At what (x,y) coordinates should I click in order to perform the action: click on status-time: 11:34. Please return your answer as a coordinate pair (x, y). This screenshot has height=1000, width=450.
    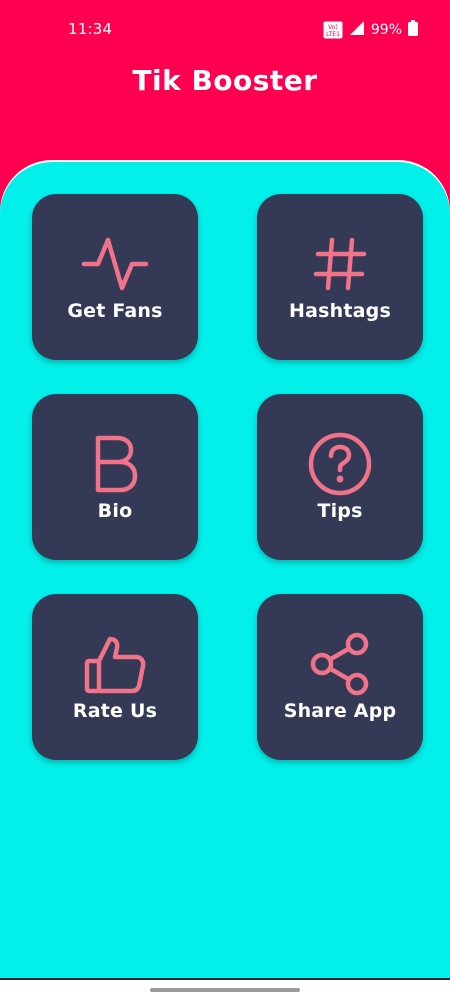
    Looking at the image, I should click on (90, 29).